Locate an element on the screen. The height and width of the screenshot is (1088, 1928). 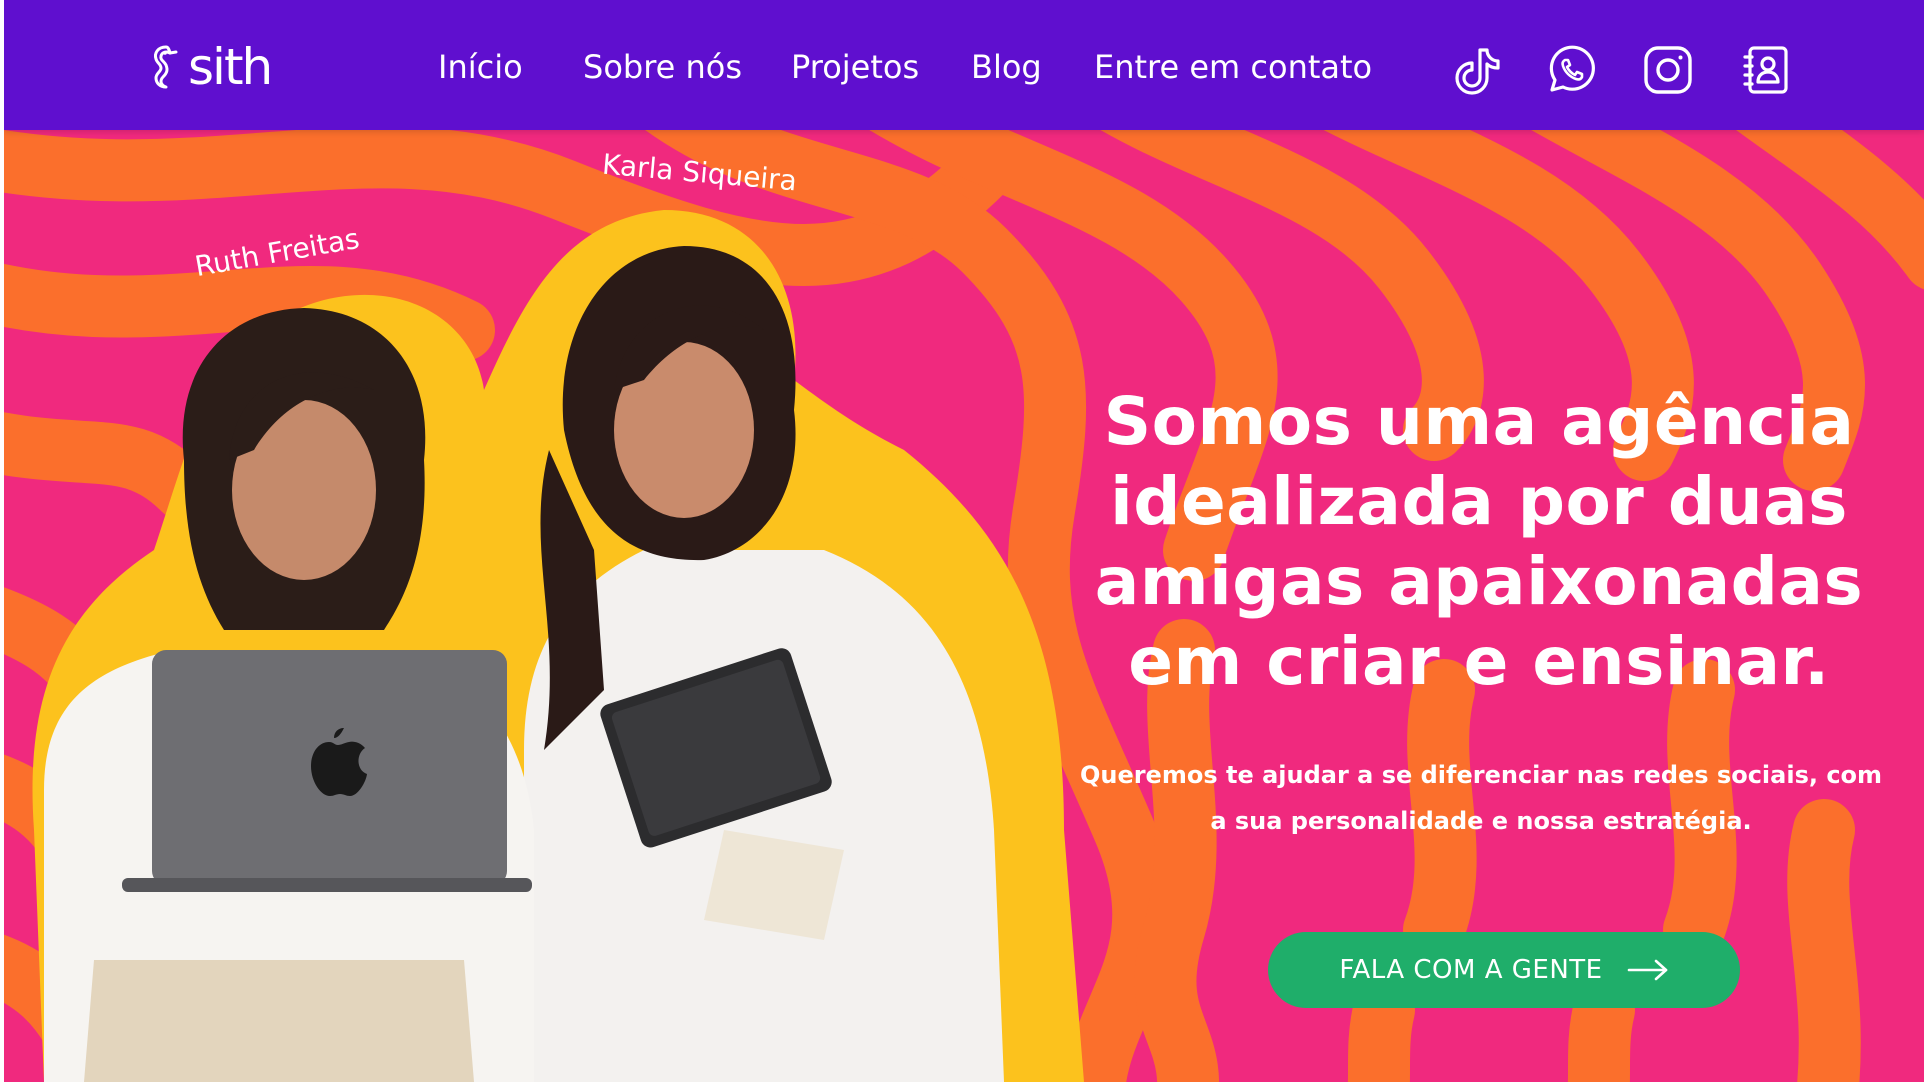
cta-fala-com-a-gente-button: FALA COM A GENTE is located at coordinates (1504, 970).